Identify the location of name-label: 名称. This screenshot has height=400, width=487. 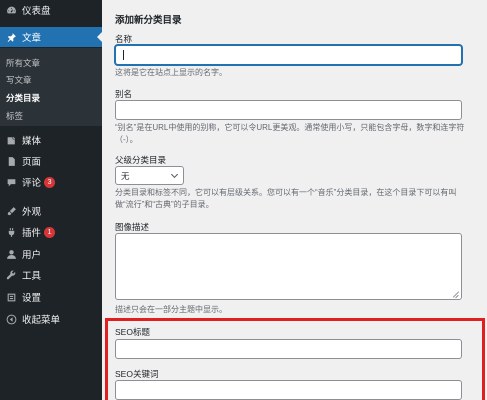
(124, 39).